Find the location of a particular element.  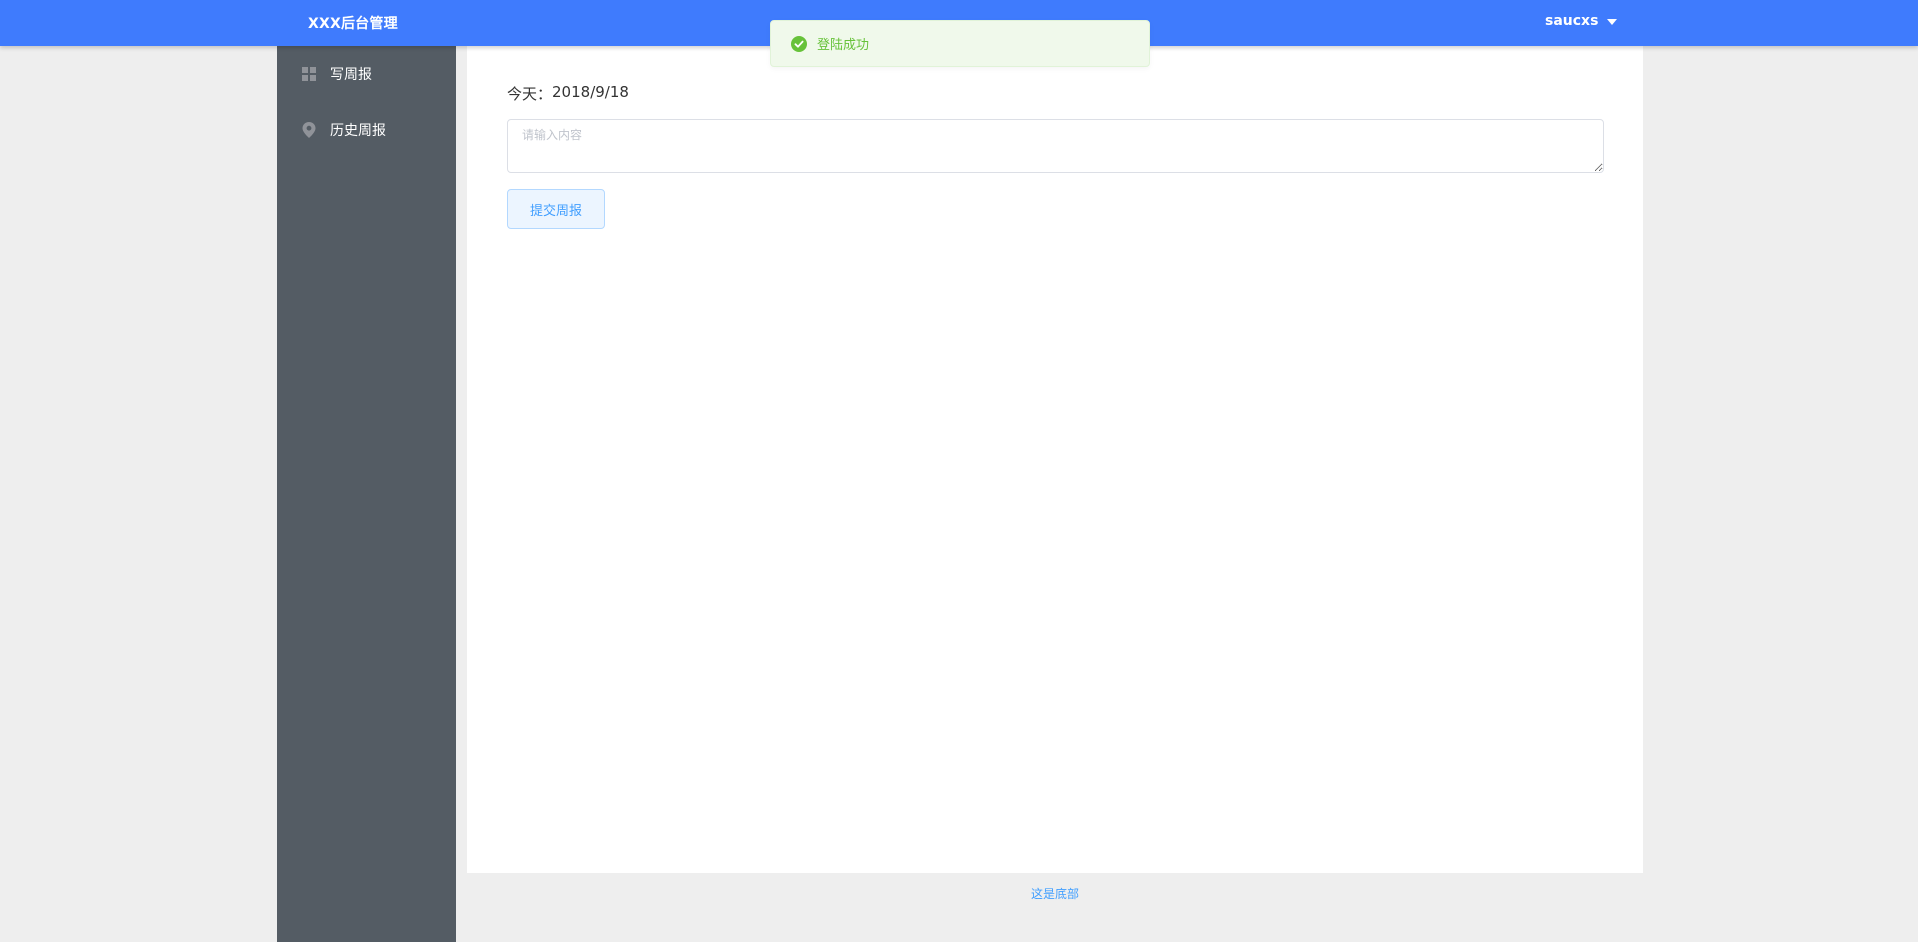

check-circle-icon is located at coordinates (799, 43).